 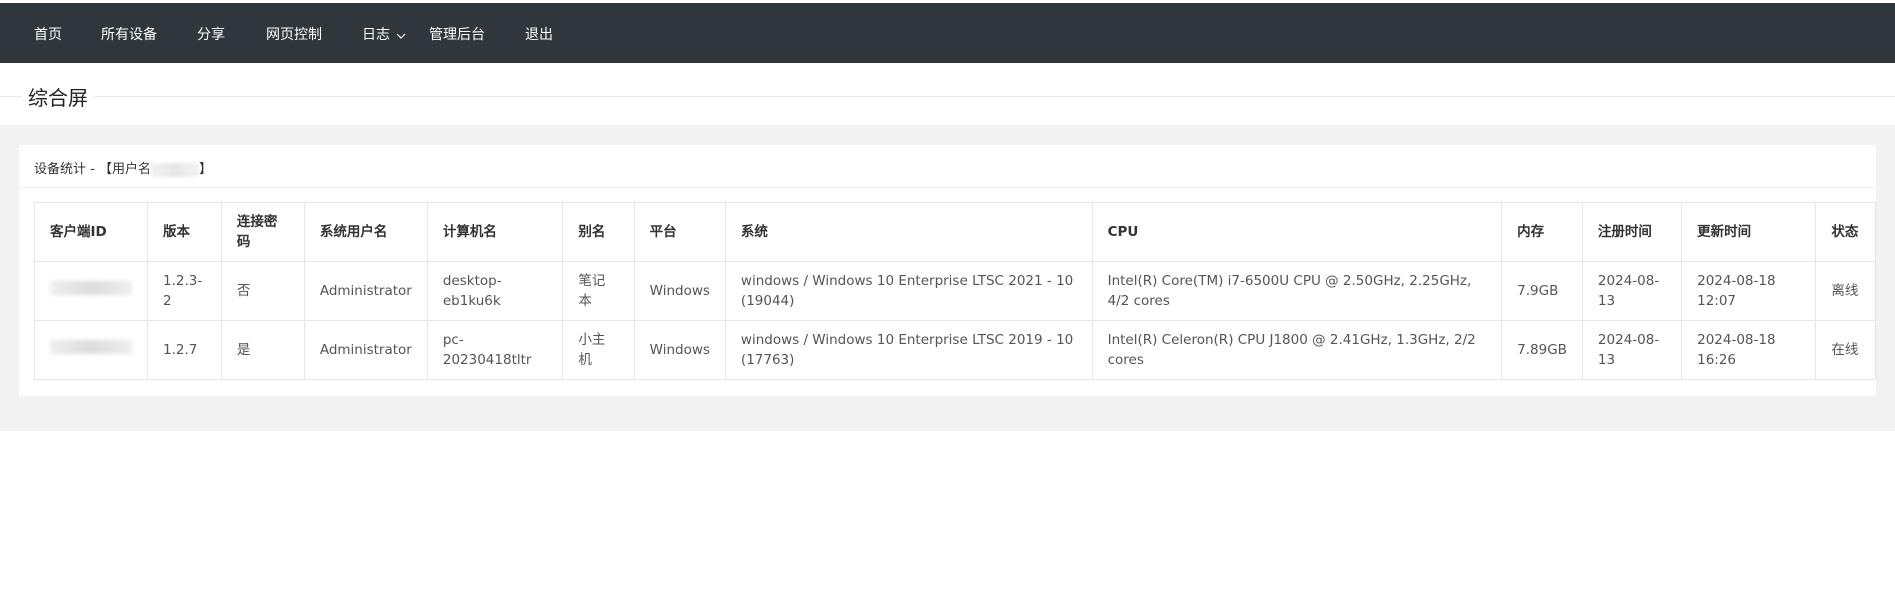 I want to click on cell-status: 离线, so click(x=1845, y=291).